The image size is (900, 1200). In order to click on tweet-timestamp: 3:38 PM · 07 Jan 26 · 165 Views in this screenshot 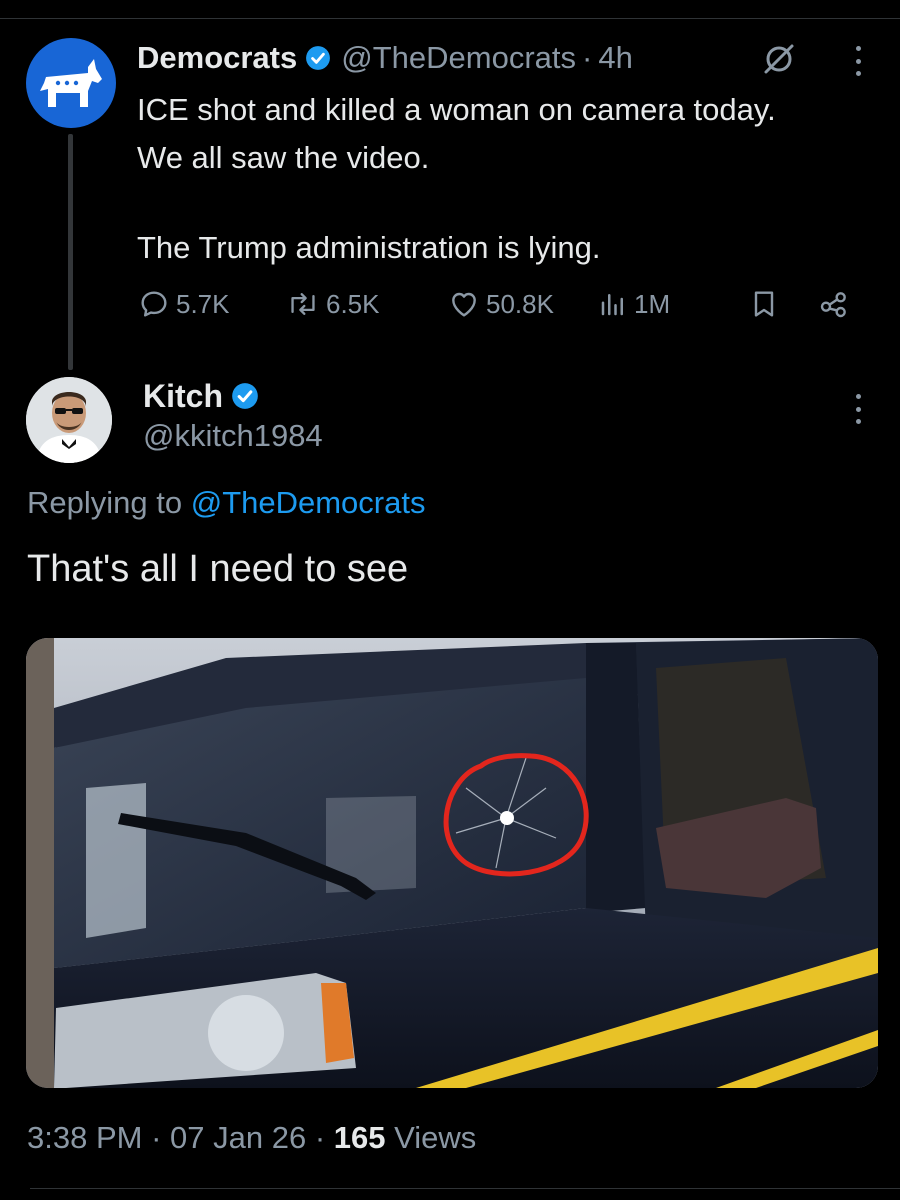, I will do `click(251, 1138)`.